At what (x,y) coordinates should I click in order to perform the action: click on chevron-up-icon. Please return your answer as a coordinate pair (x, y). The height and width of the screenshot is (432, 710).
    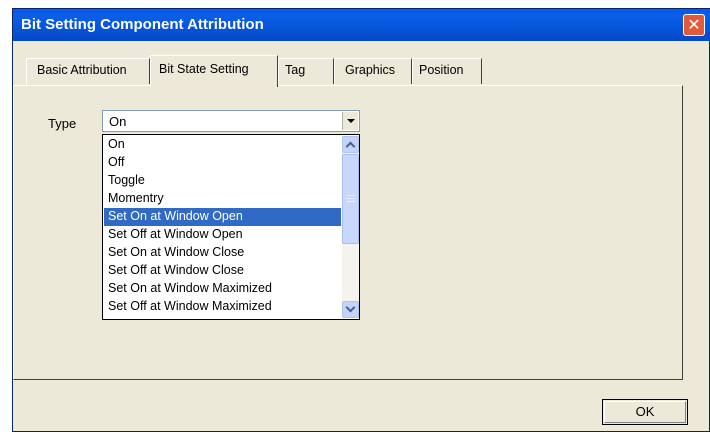
    Looking at the image, I should click on (350, 146).